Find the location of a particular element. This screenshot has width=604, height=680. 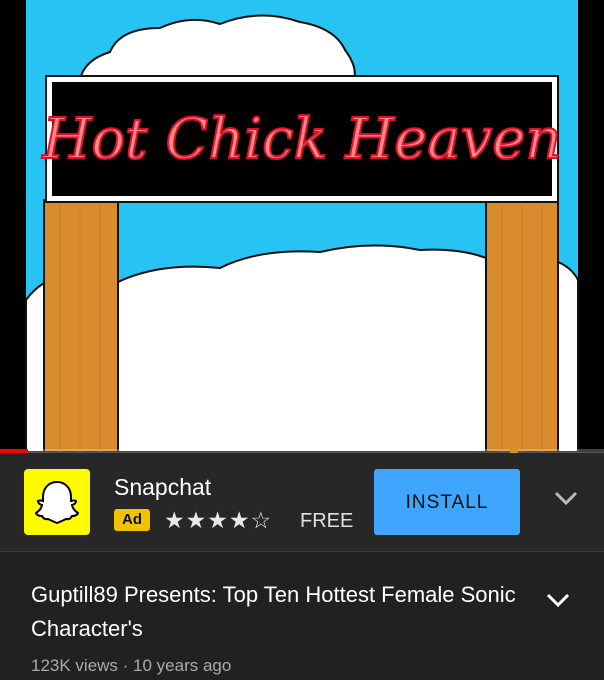

snapchat-ghost-icon is located at coordinates (57, 502).